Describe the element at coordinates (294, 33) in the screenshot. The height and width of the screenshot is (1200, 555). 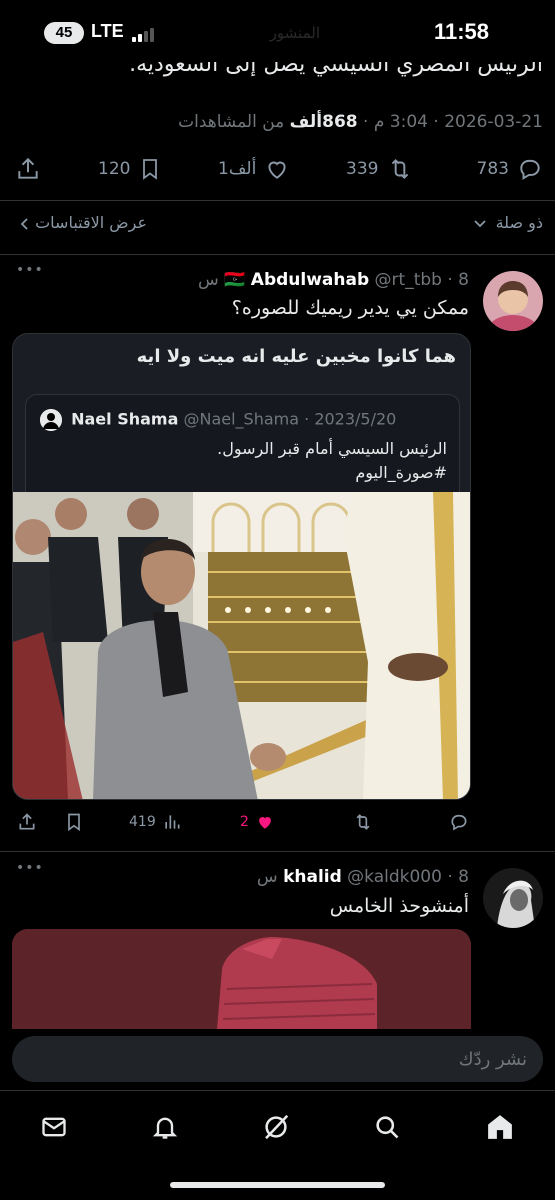
I see `background-page-title: المنشور` at that location.